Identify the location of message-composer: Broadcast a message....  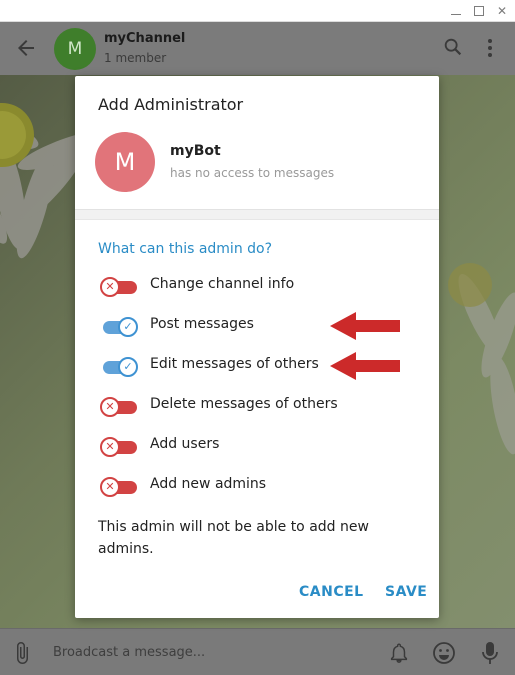
(257, 651).